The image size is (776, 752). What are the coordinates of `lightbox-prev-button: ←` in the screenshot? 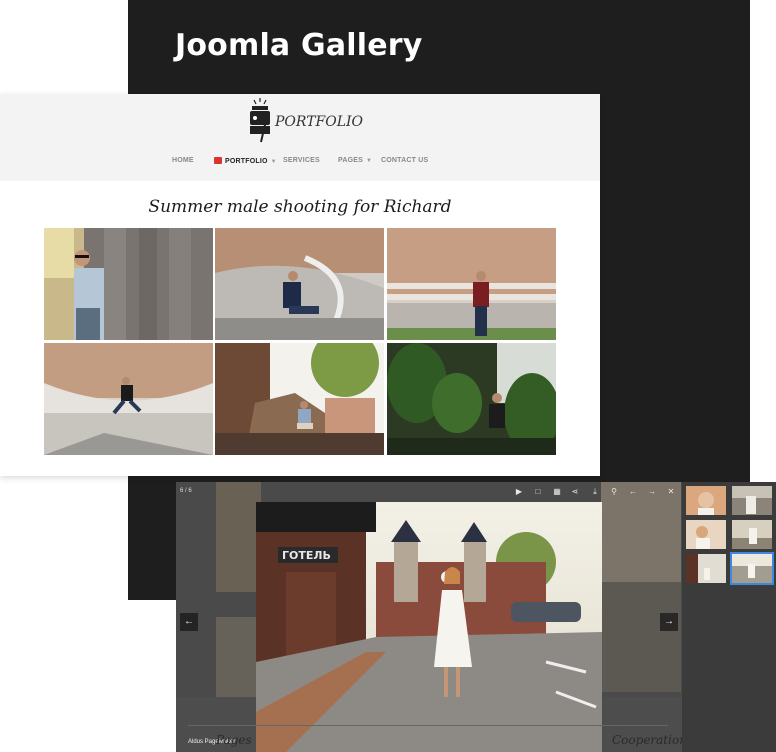 It's located at (189, 622).